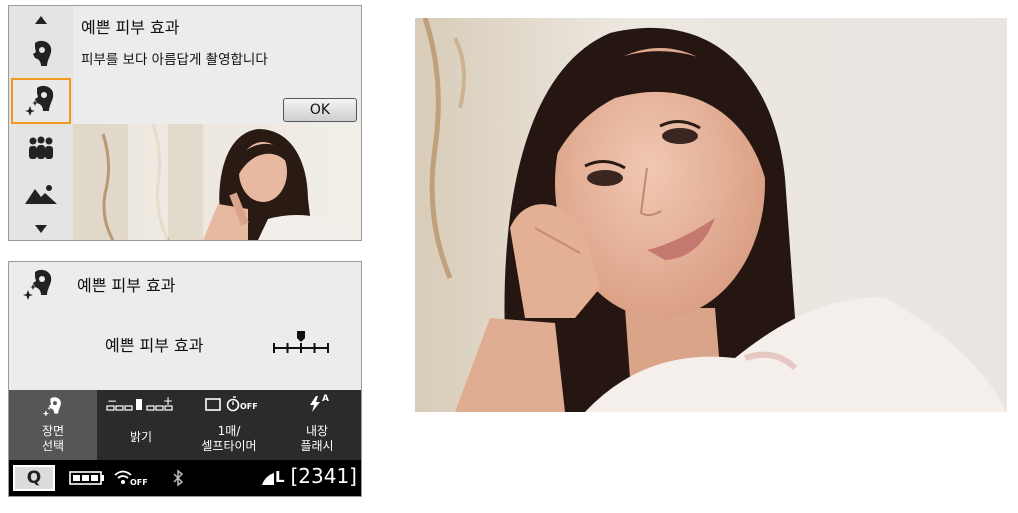  Describe the element at coordinates (130, 27) in the screenshot. I see `scene-title: 예쁜 피부 효과` at that location.